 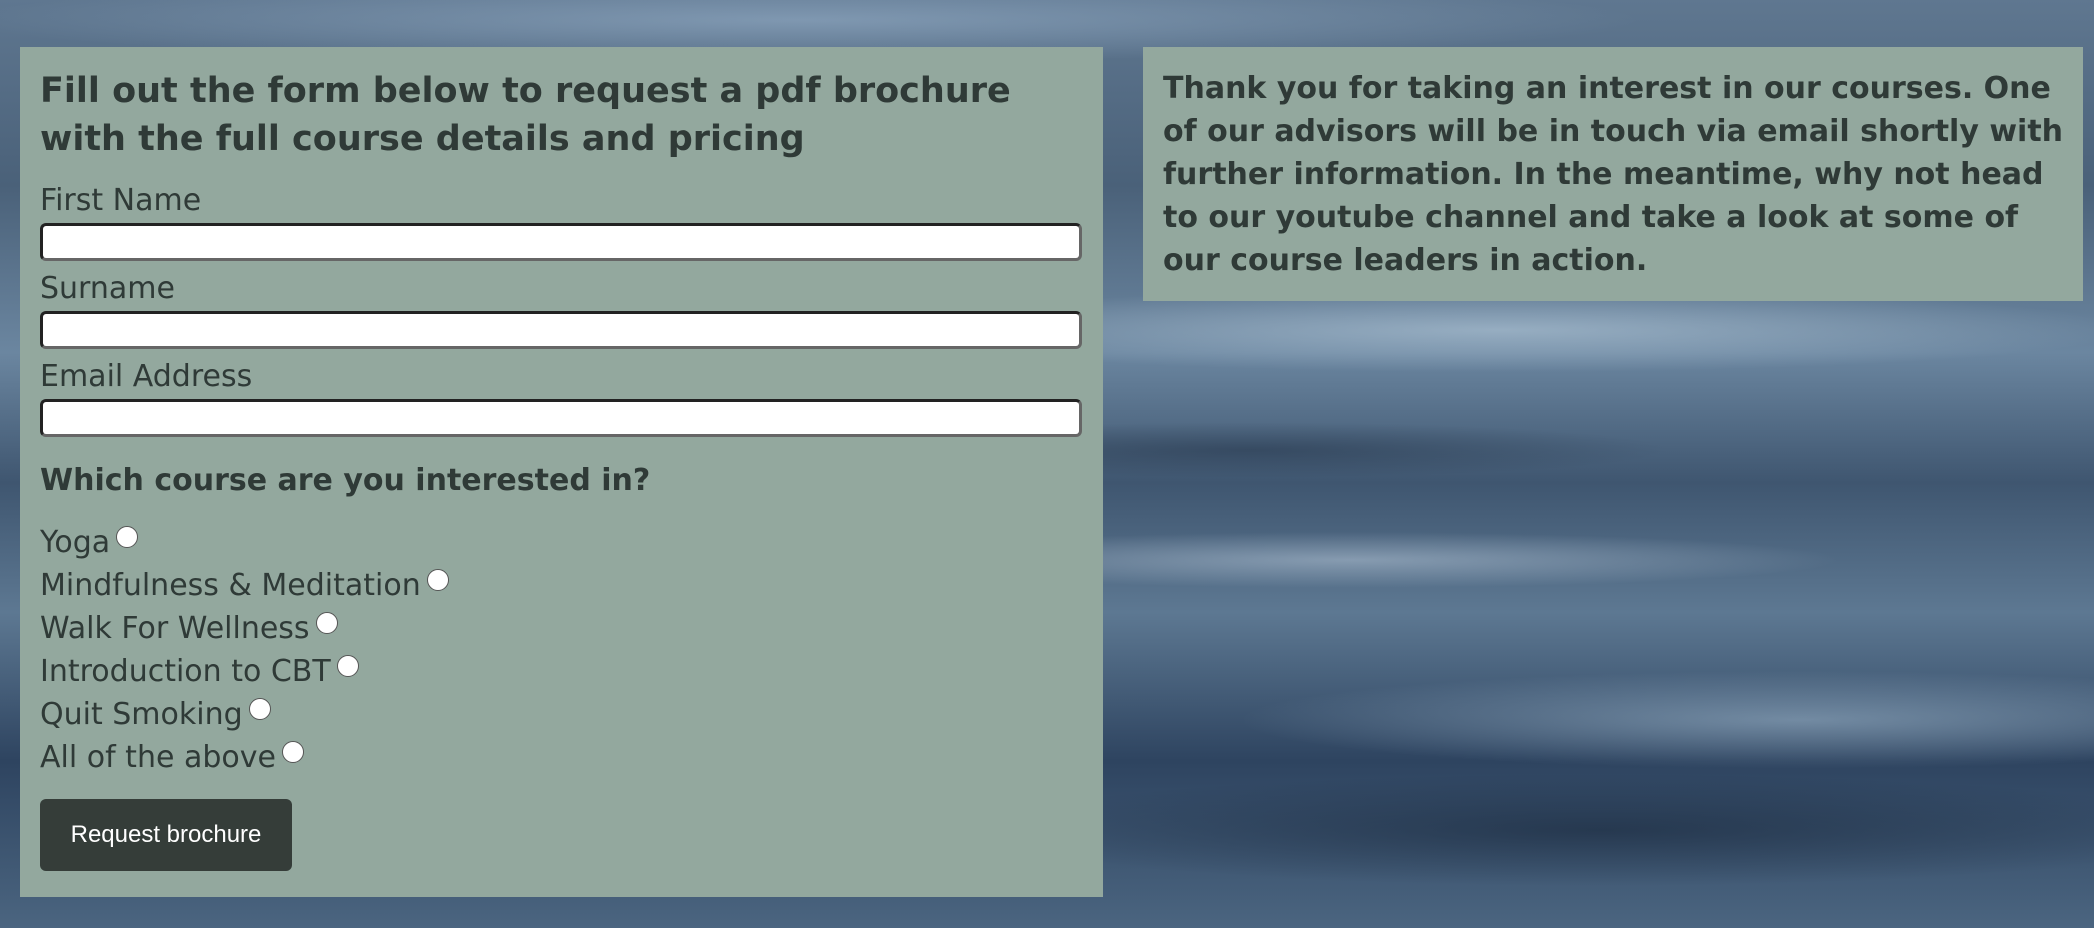 I want to click on course-question: Which course are you interested in?, so click(x=345, y=480).